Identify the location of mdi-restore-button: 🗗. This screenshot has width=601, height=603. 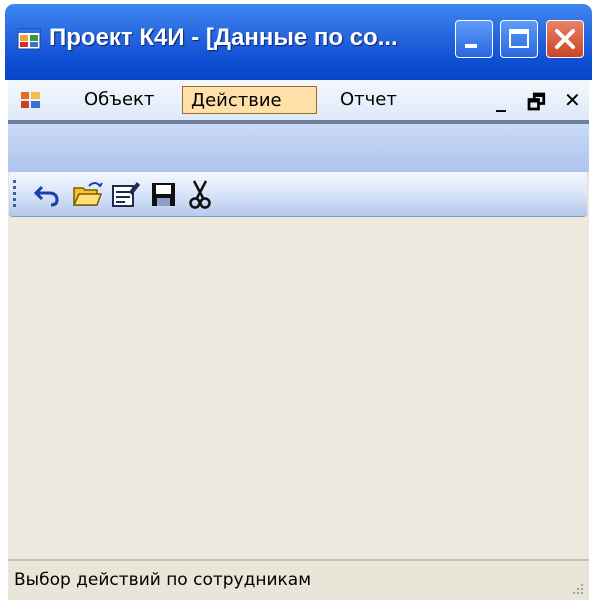
(536, 105).